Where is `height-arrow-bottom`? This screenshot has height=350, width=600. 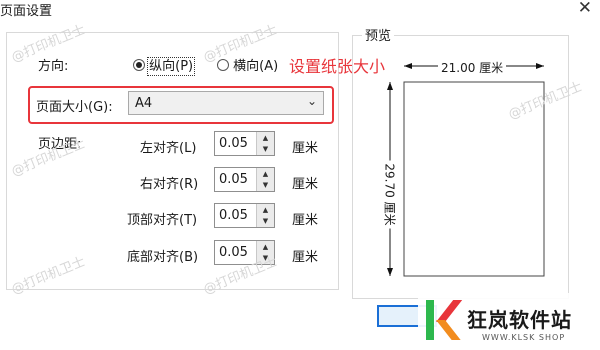 height-arrow-bottom is located at coordinates (390, 272).